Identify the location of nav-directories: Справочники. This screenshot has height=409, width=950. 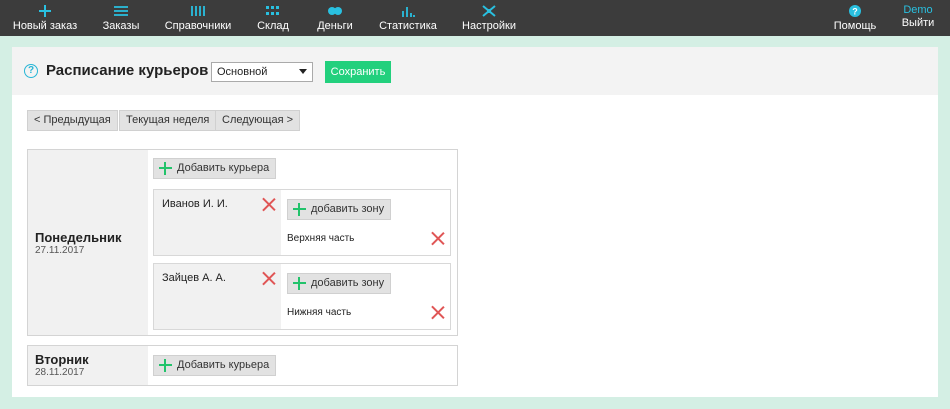
(198, 18).